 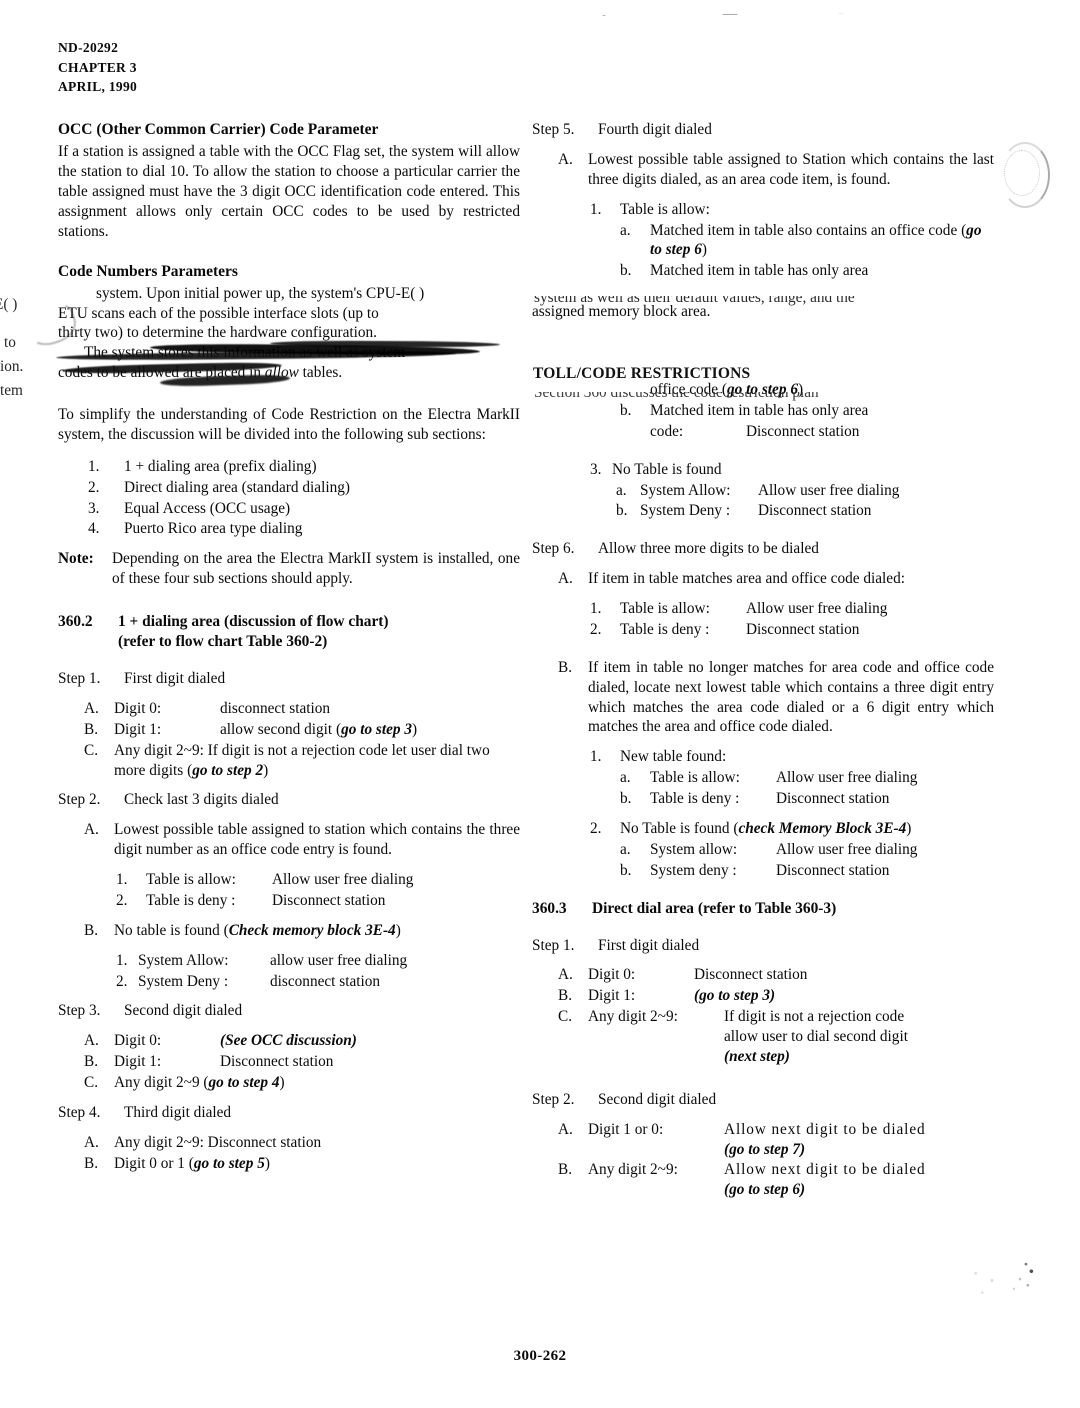 I want to click on doc-number: ND-20292, so click(x=88, y=47).